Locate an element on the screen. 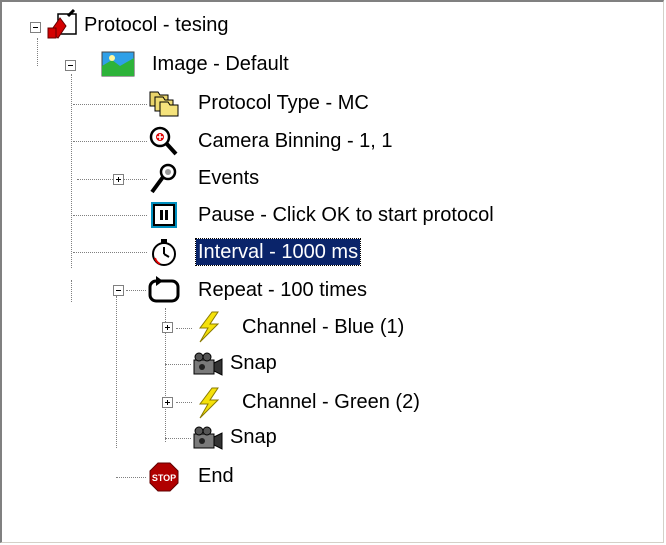 The image size is (666, 545). tree-node-label-selected: Interval - 1000 ms is located at coordinates (278, 252).